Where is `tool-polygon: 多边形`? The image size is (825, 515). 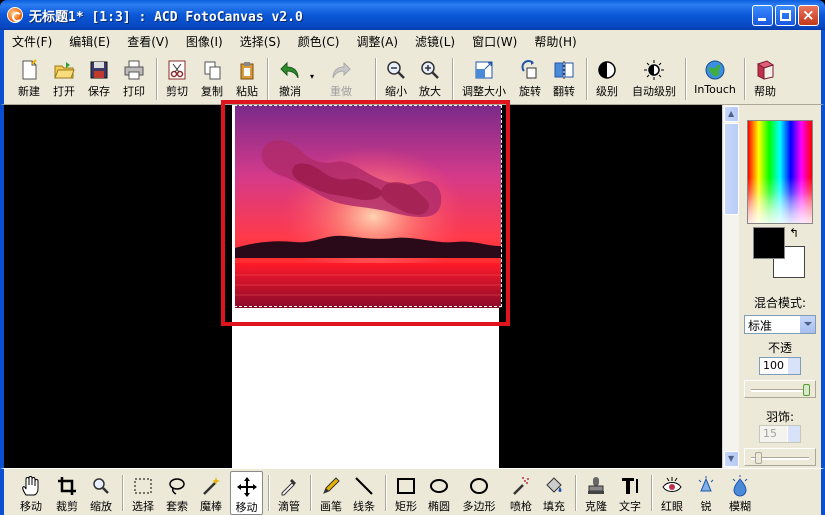 tool-polygon: 多边形 is located at coordinates (479, 493).